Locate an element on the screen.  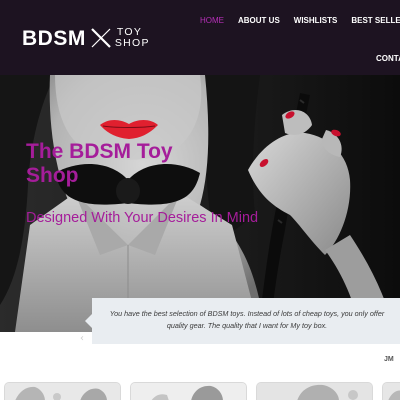
hero-subtitle: Designed With Your Desires In Mind is located at coordinates (142, 218).